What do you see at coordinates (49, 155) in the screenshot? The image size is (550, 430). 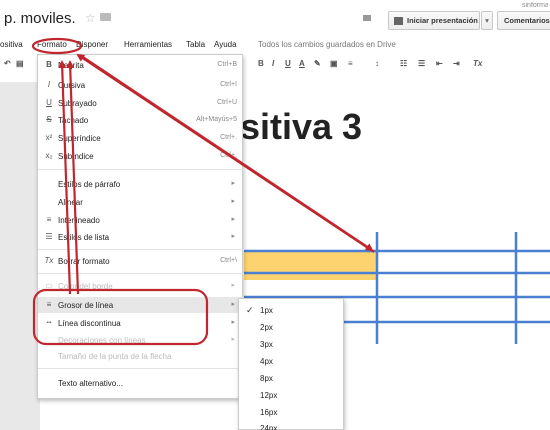 I see `subscript-icon: x₂` at bounding box center [49, 155].